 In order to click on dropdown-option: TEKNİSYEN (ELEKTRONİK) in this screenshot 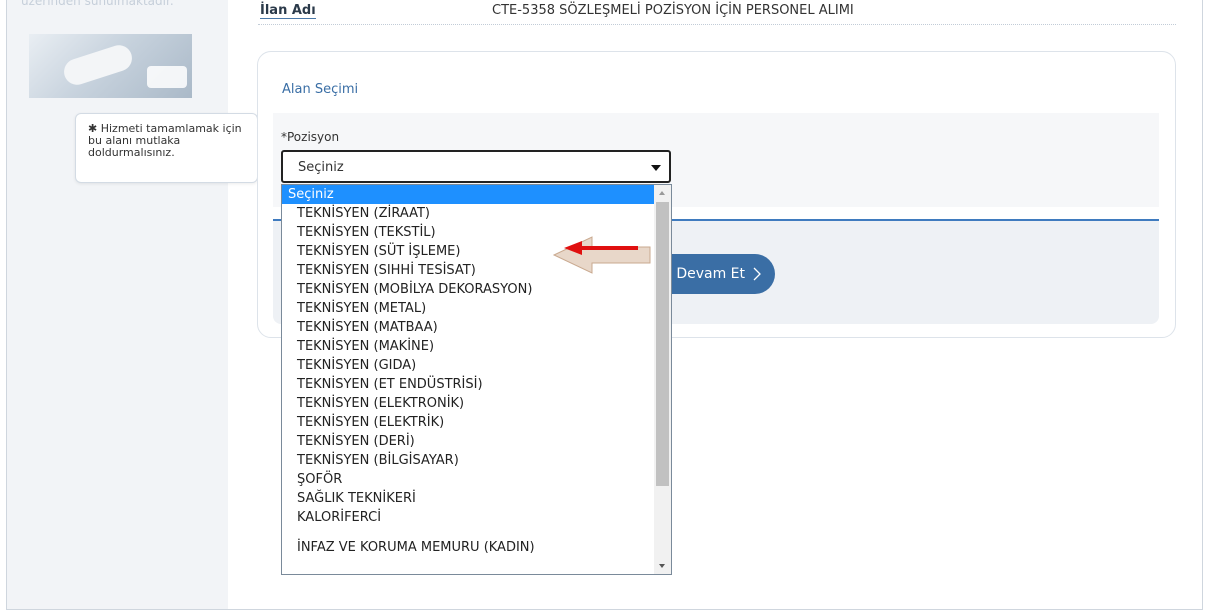, I will do `click(468, 403)`.